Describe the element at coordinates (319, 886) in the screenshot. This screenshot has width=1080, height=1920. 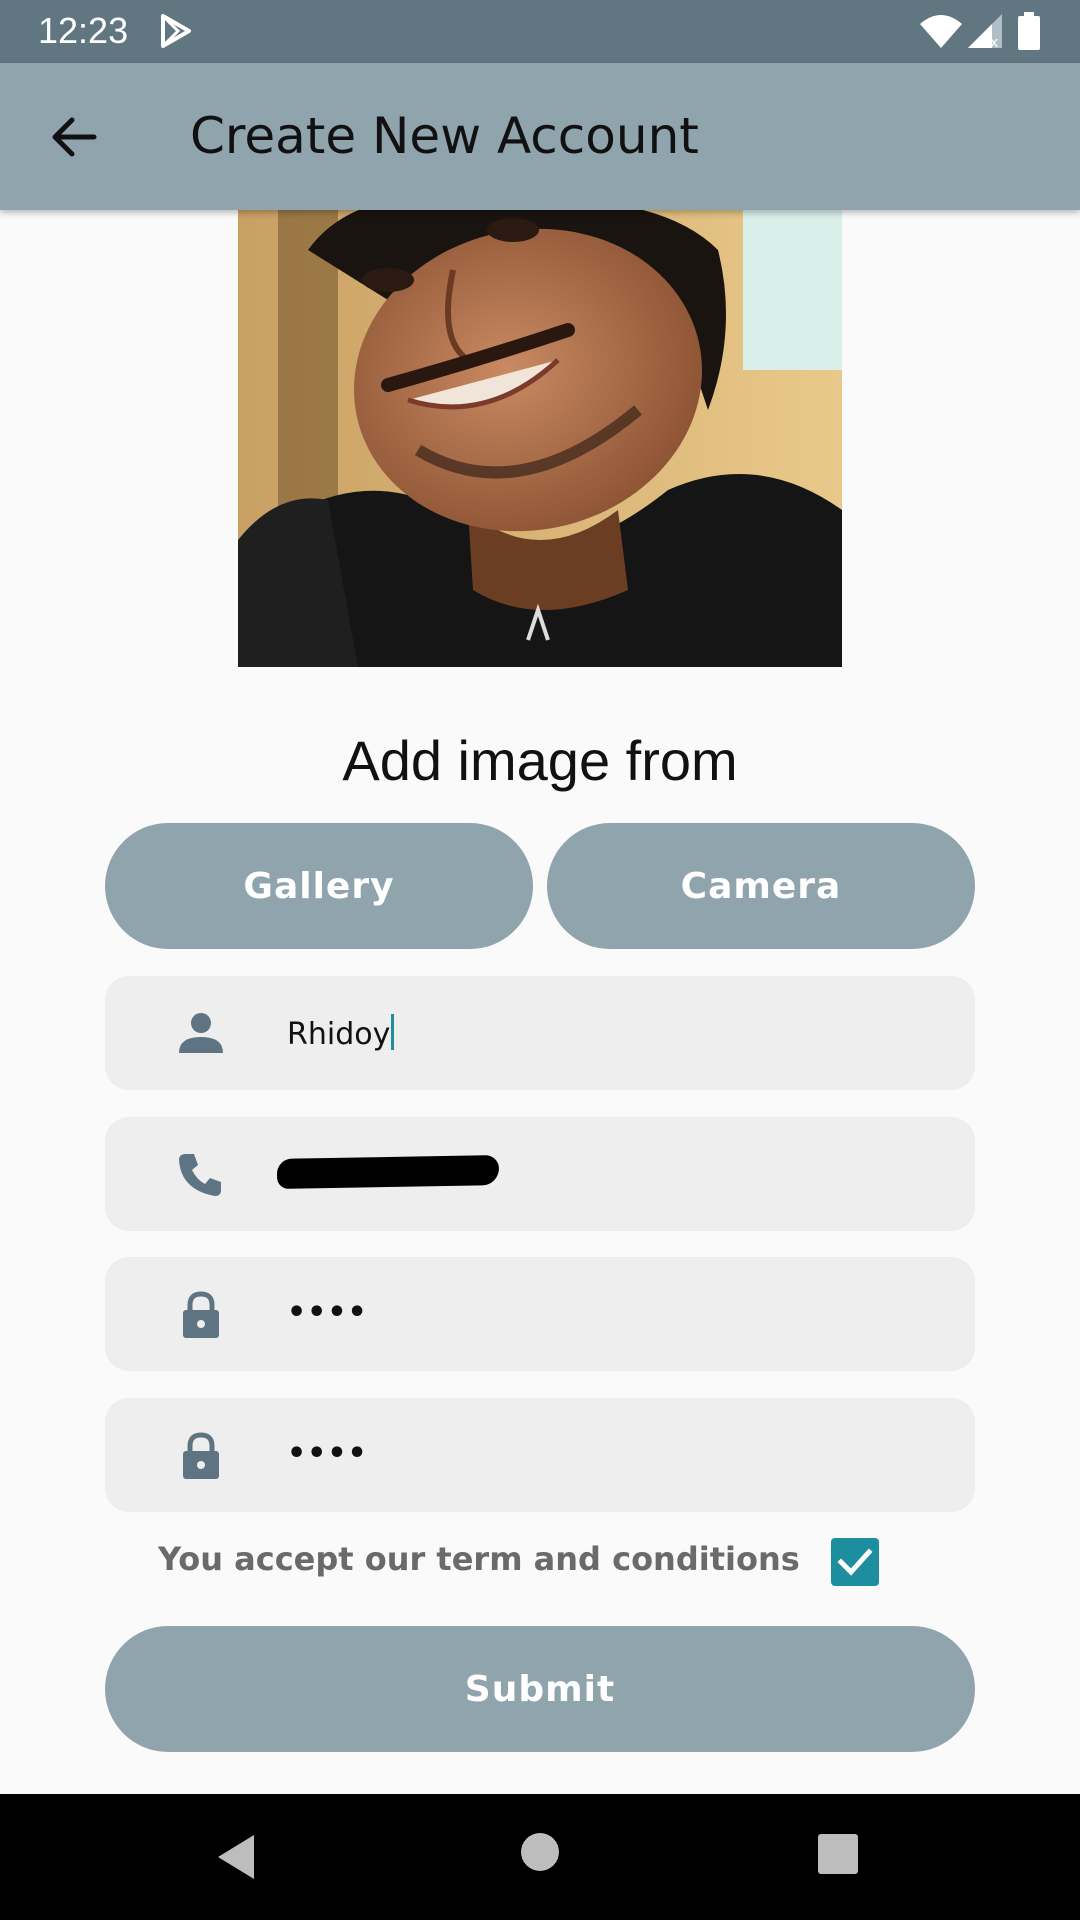
I see `gallery-button: Gallery` at that location.